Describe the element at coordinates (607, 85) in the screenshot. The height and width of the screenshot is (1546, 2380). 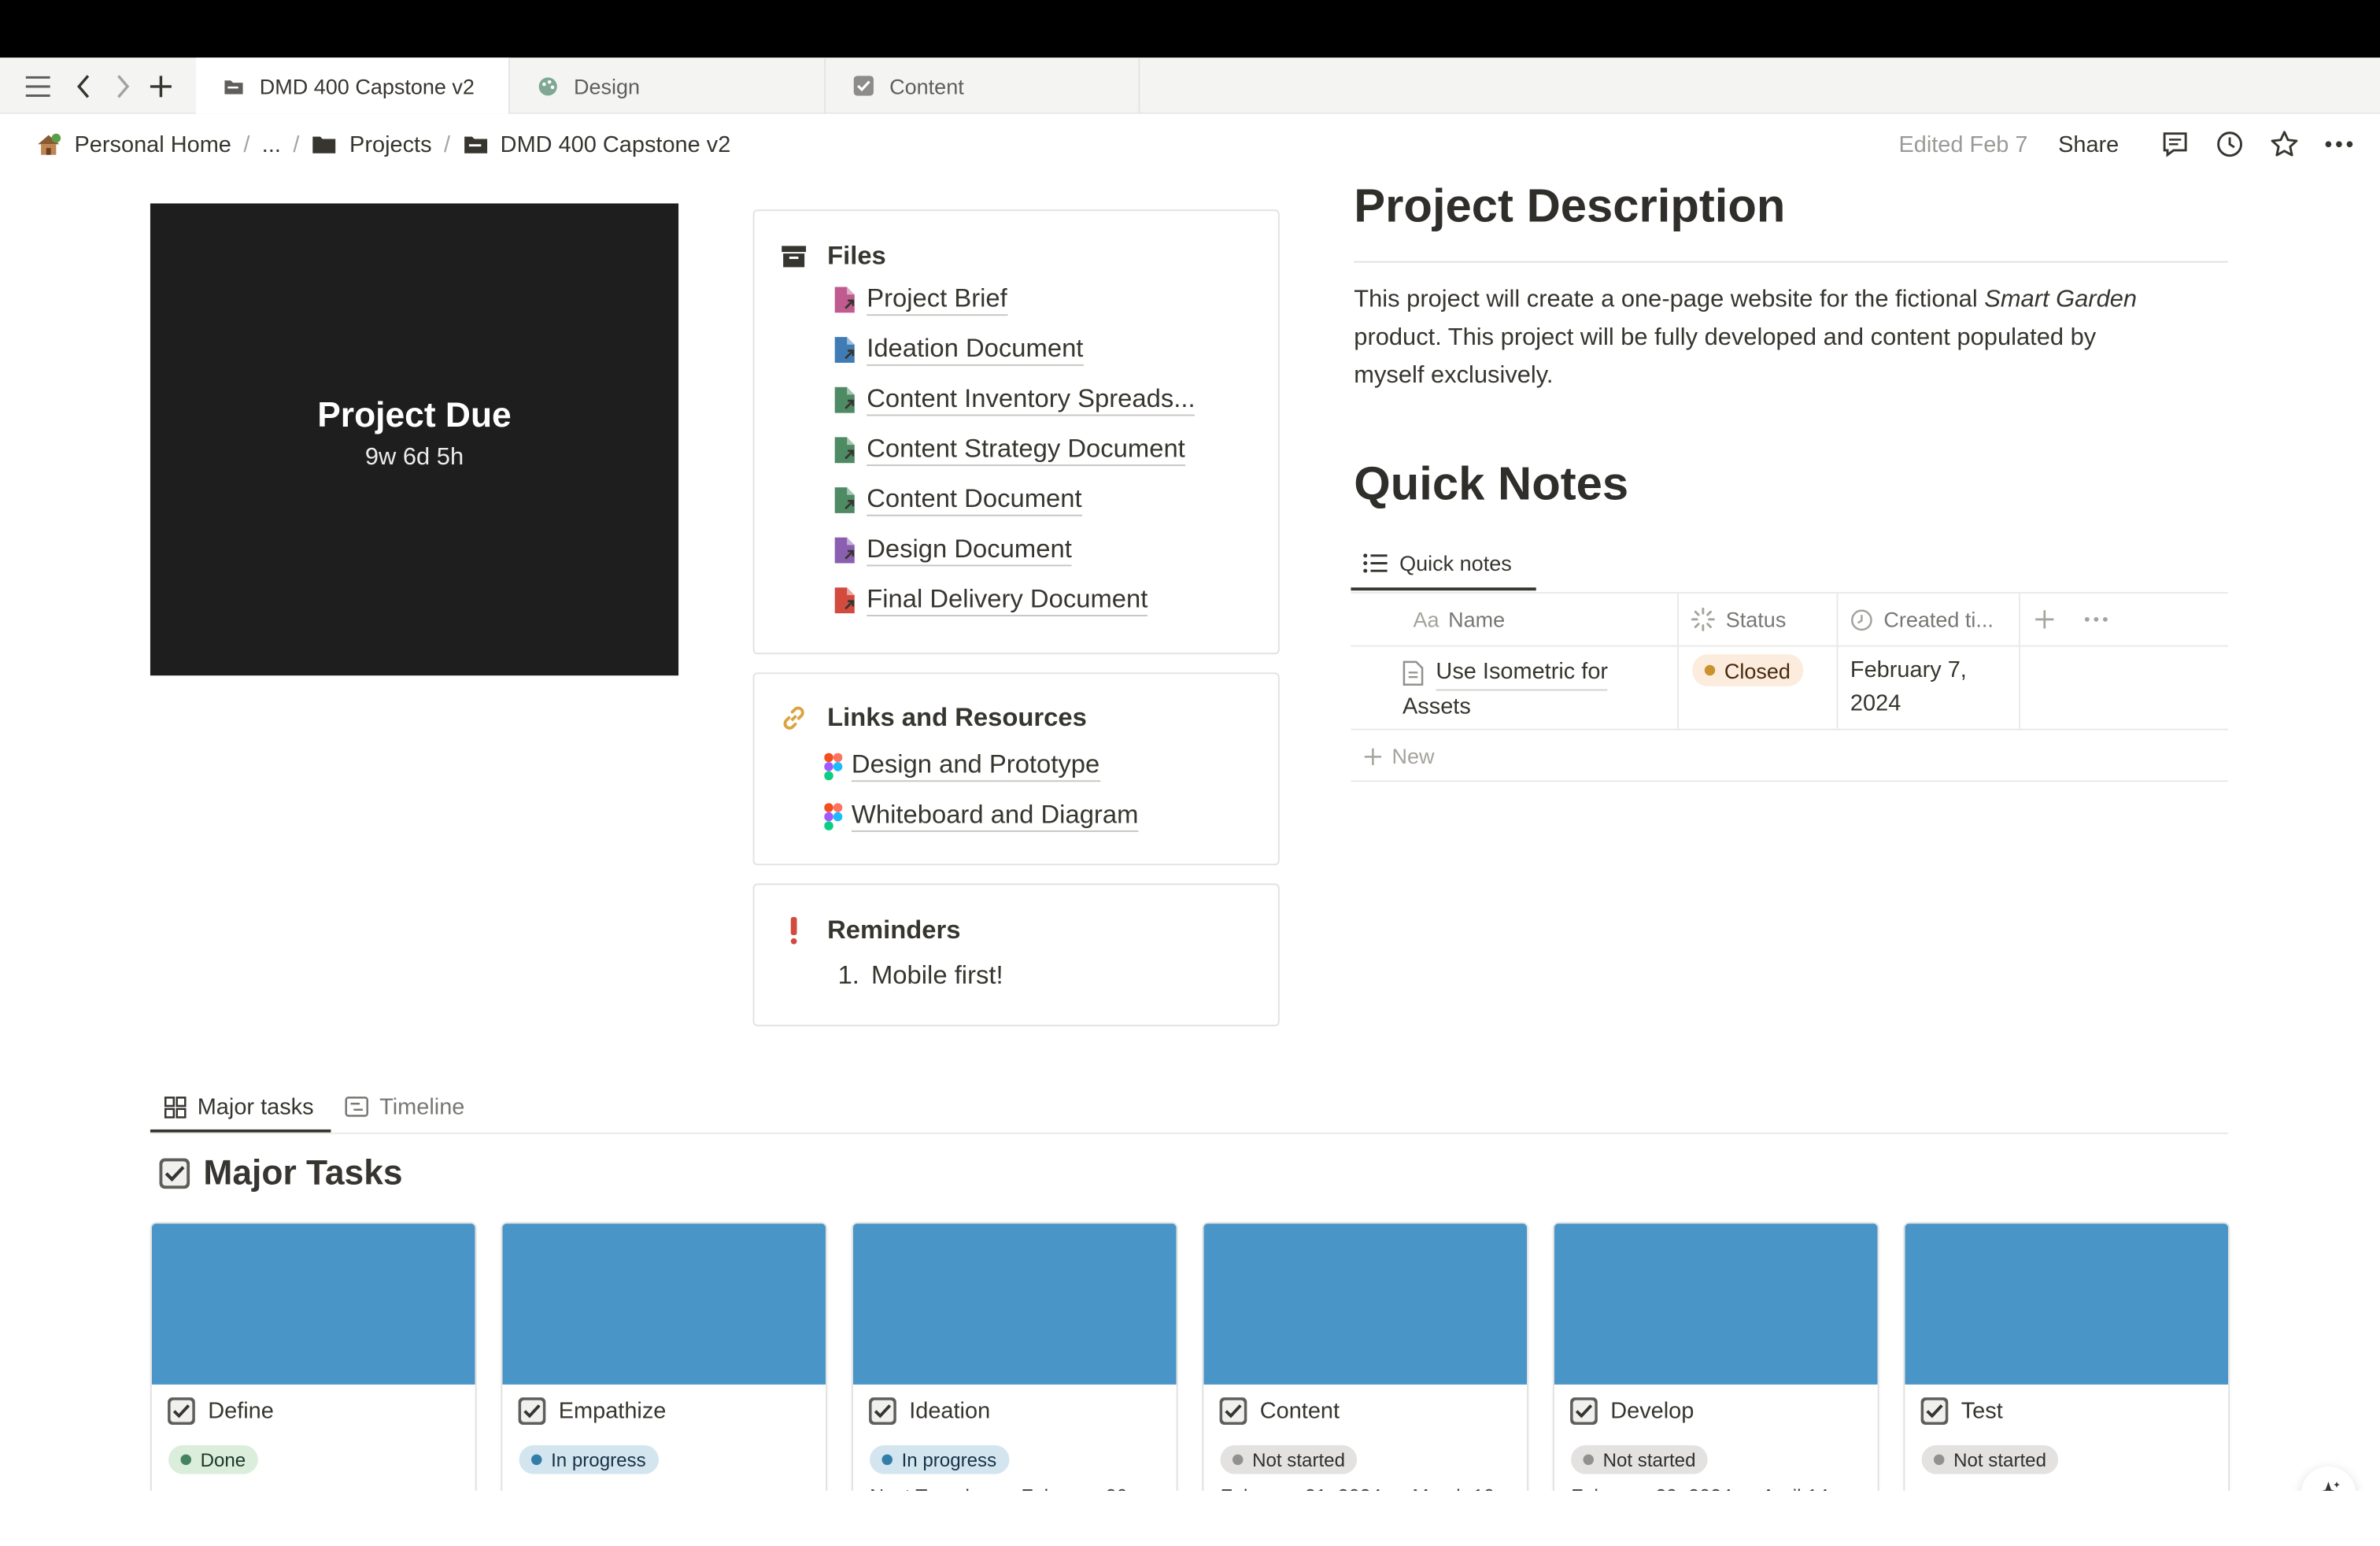
I see `tab-label: Design` at that location.